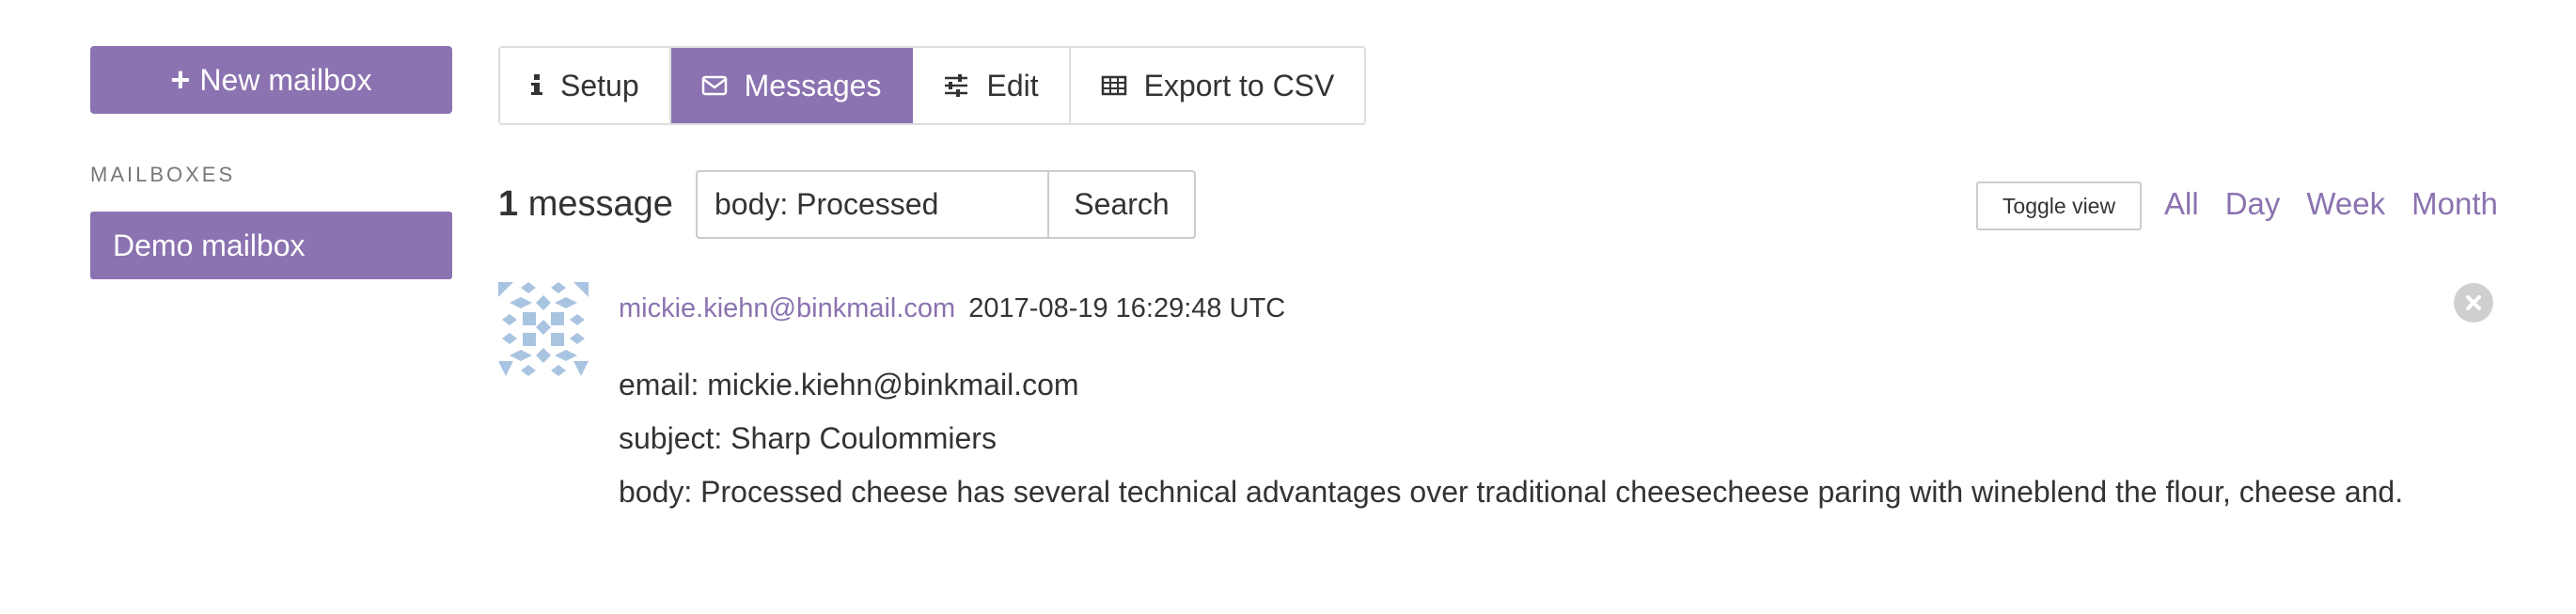 The width and height of the screenshot is (2576, 614). What do you see at coordinates (600, 204) in the screenshot?
I see `message-count-label: message` at bounding box center [600, 204].